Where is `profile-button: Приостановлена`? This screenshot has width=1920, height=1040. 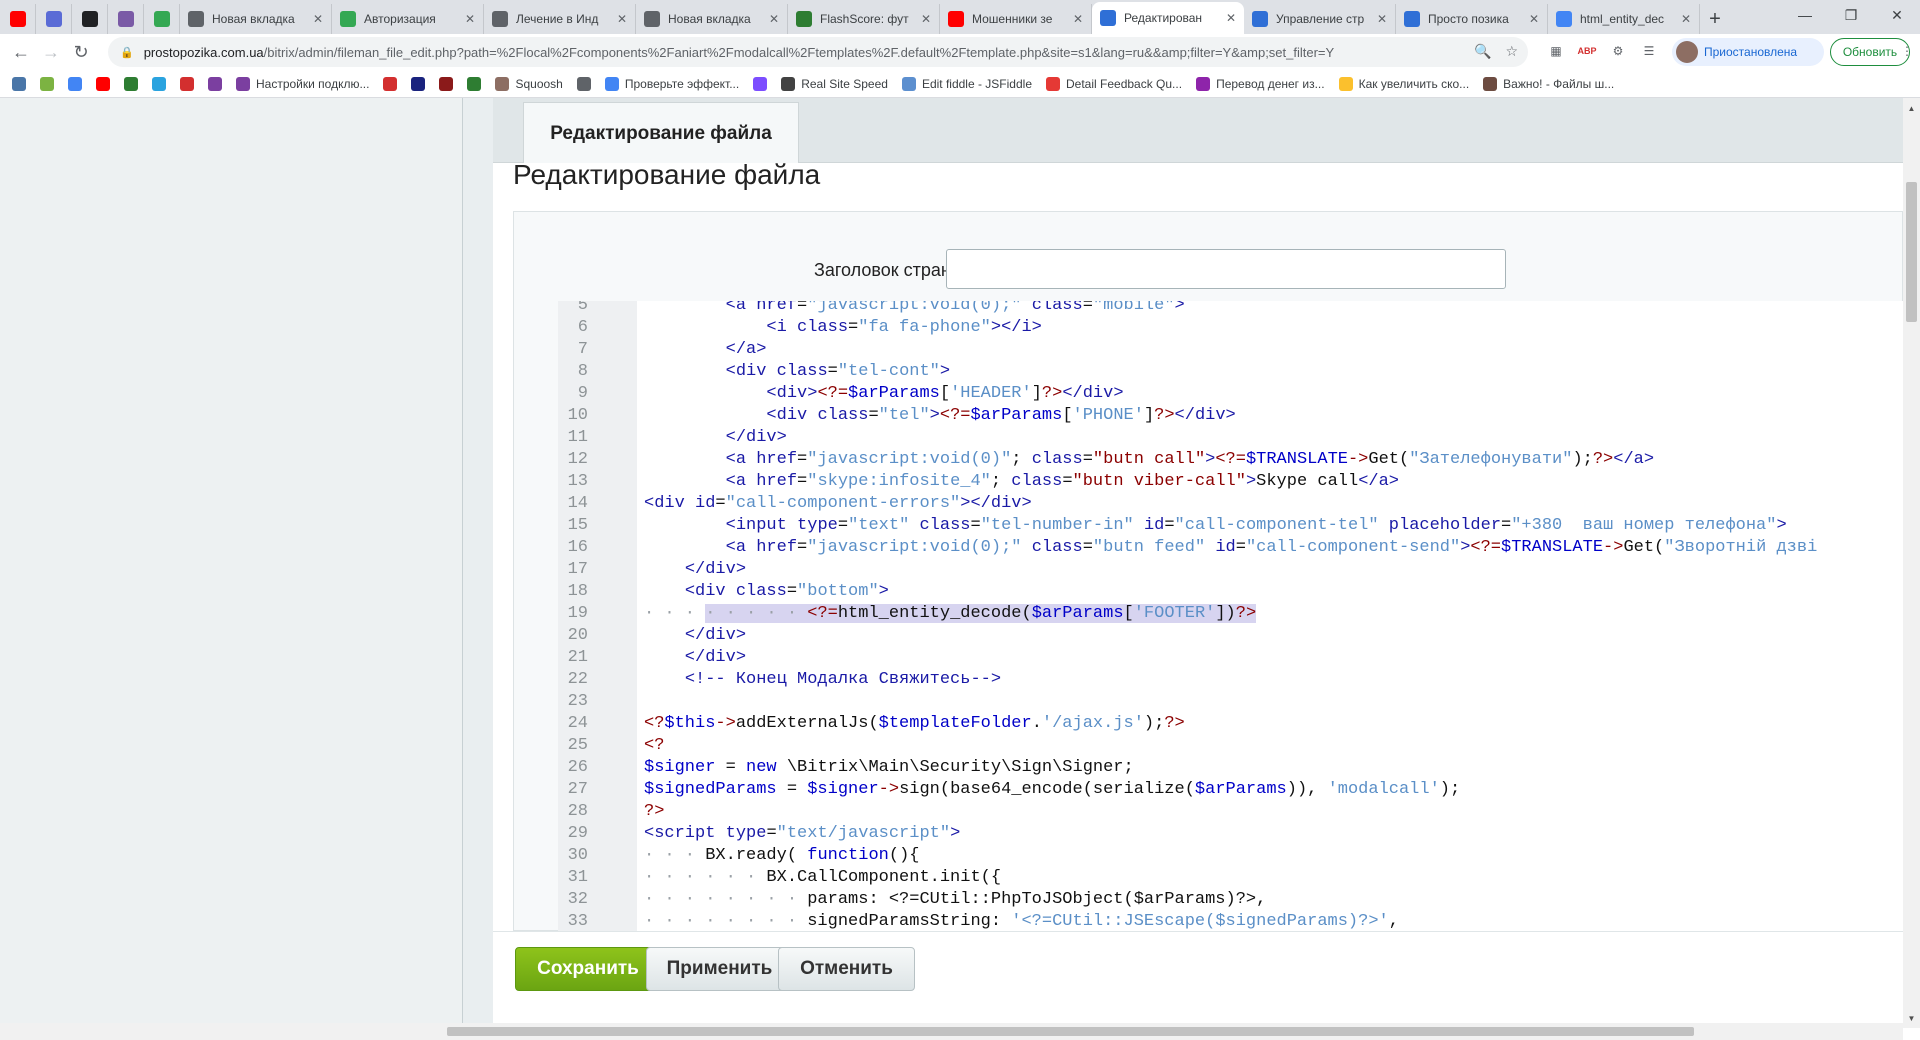
profile-button: Приостановлена is located at coordinates (1748, 52).